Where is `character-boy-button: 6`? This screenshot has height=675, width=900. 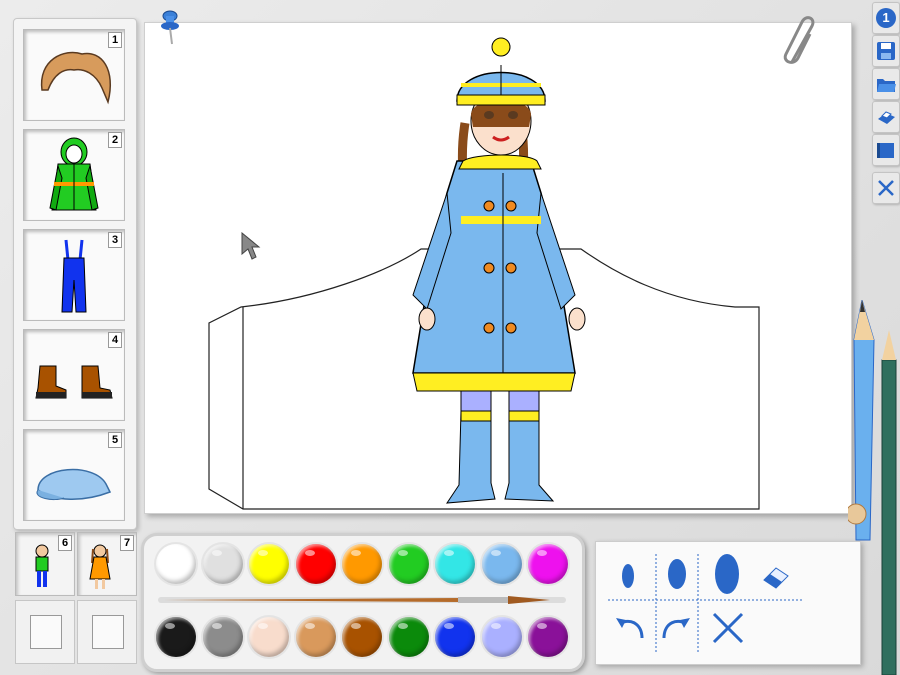
character-boy-button: 6 is located at coordinates (45, 564).